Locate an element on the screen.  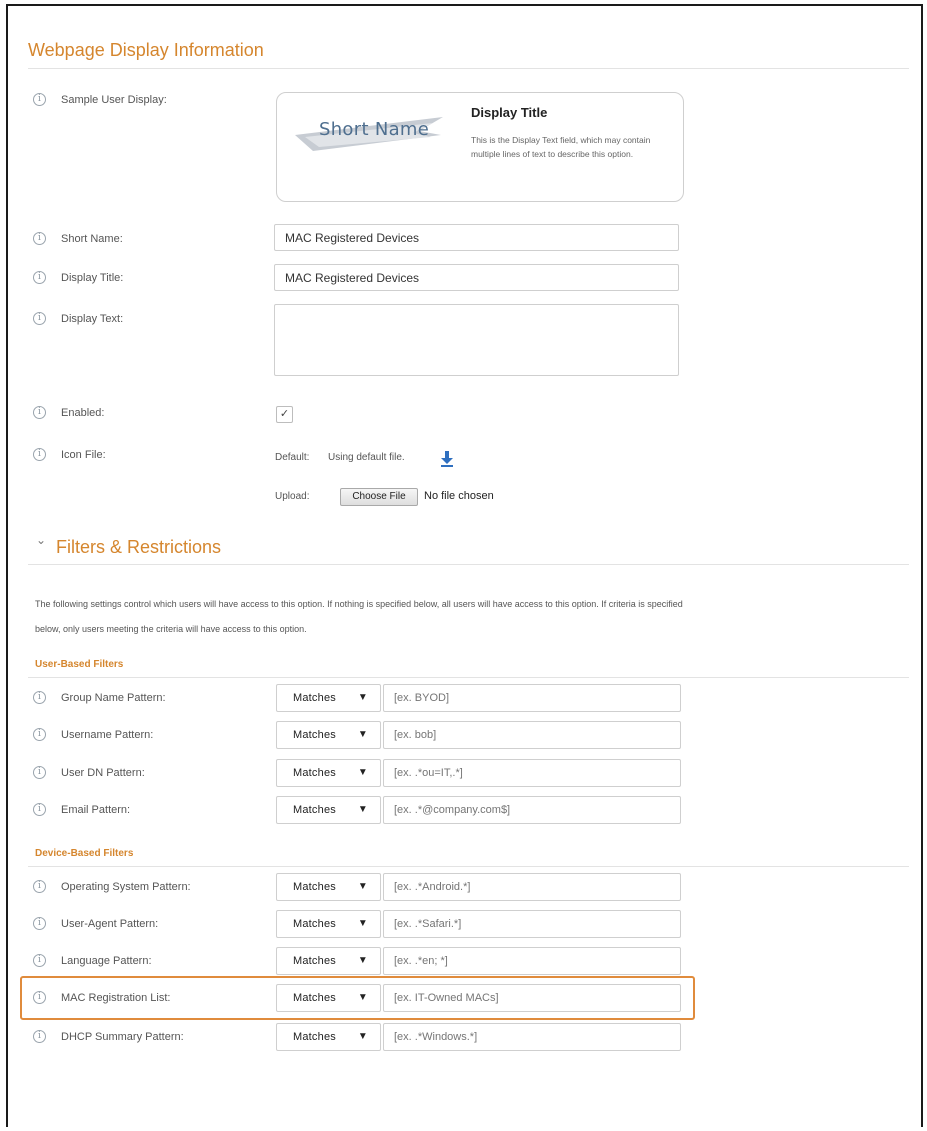
label-text: Email Pattern: is located at coordinates (96, 809).